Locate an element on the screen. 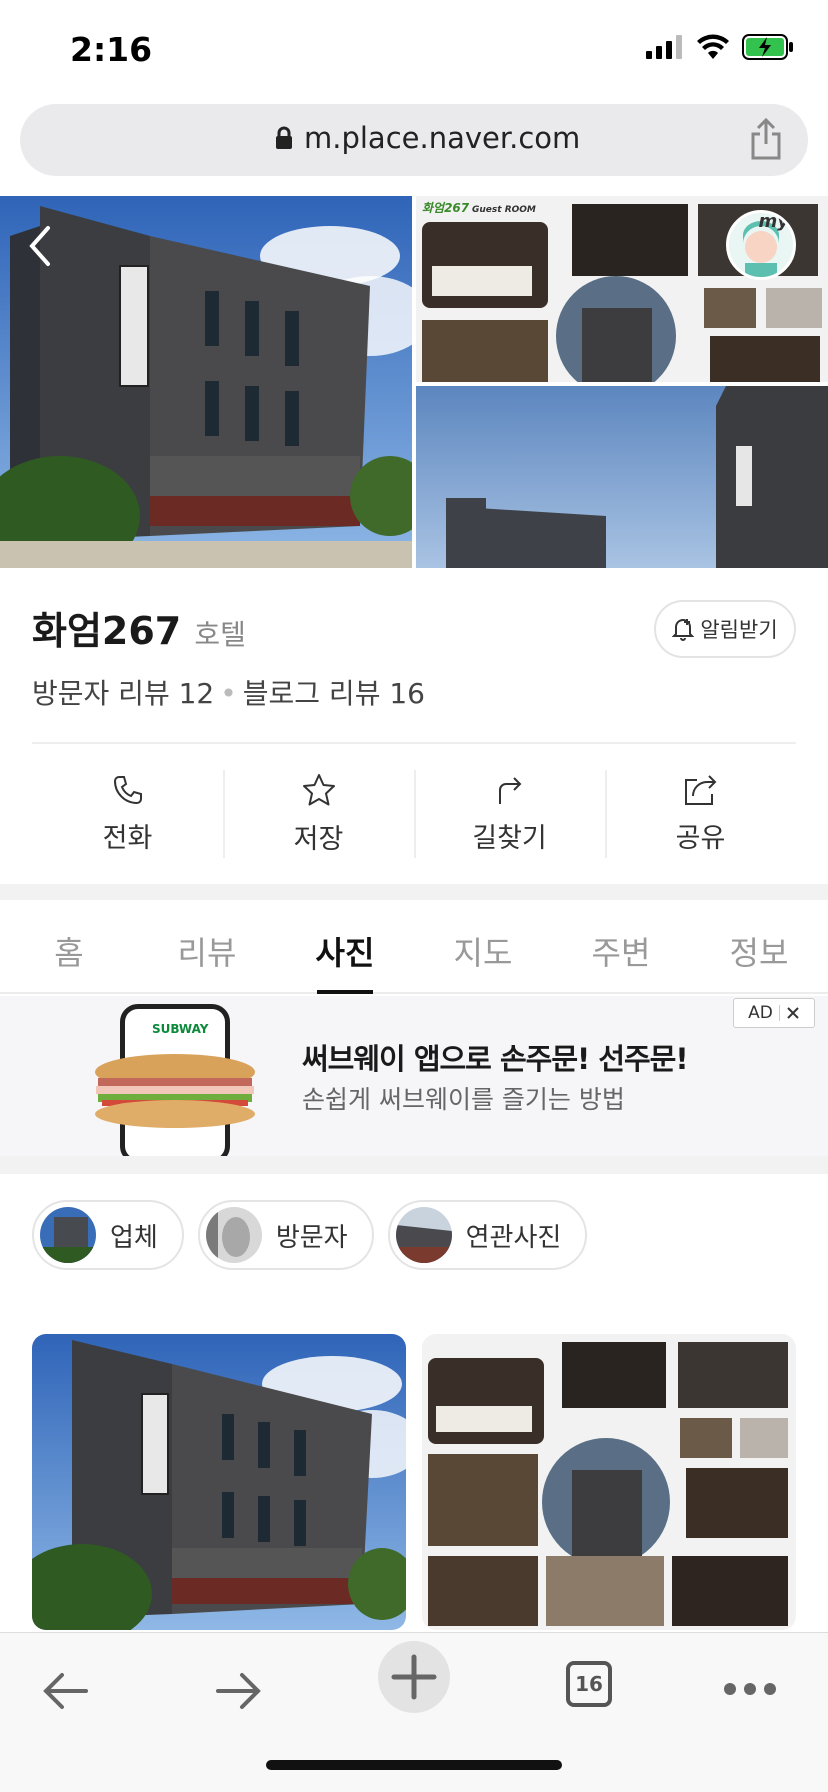 The height and width of the screenshot is (1792, 828). filter-chip-label: 연관사진 is located at coordinates (513, 1237).